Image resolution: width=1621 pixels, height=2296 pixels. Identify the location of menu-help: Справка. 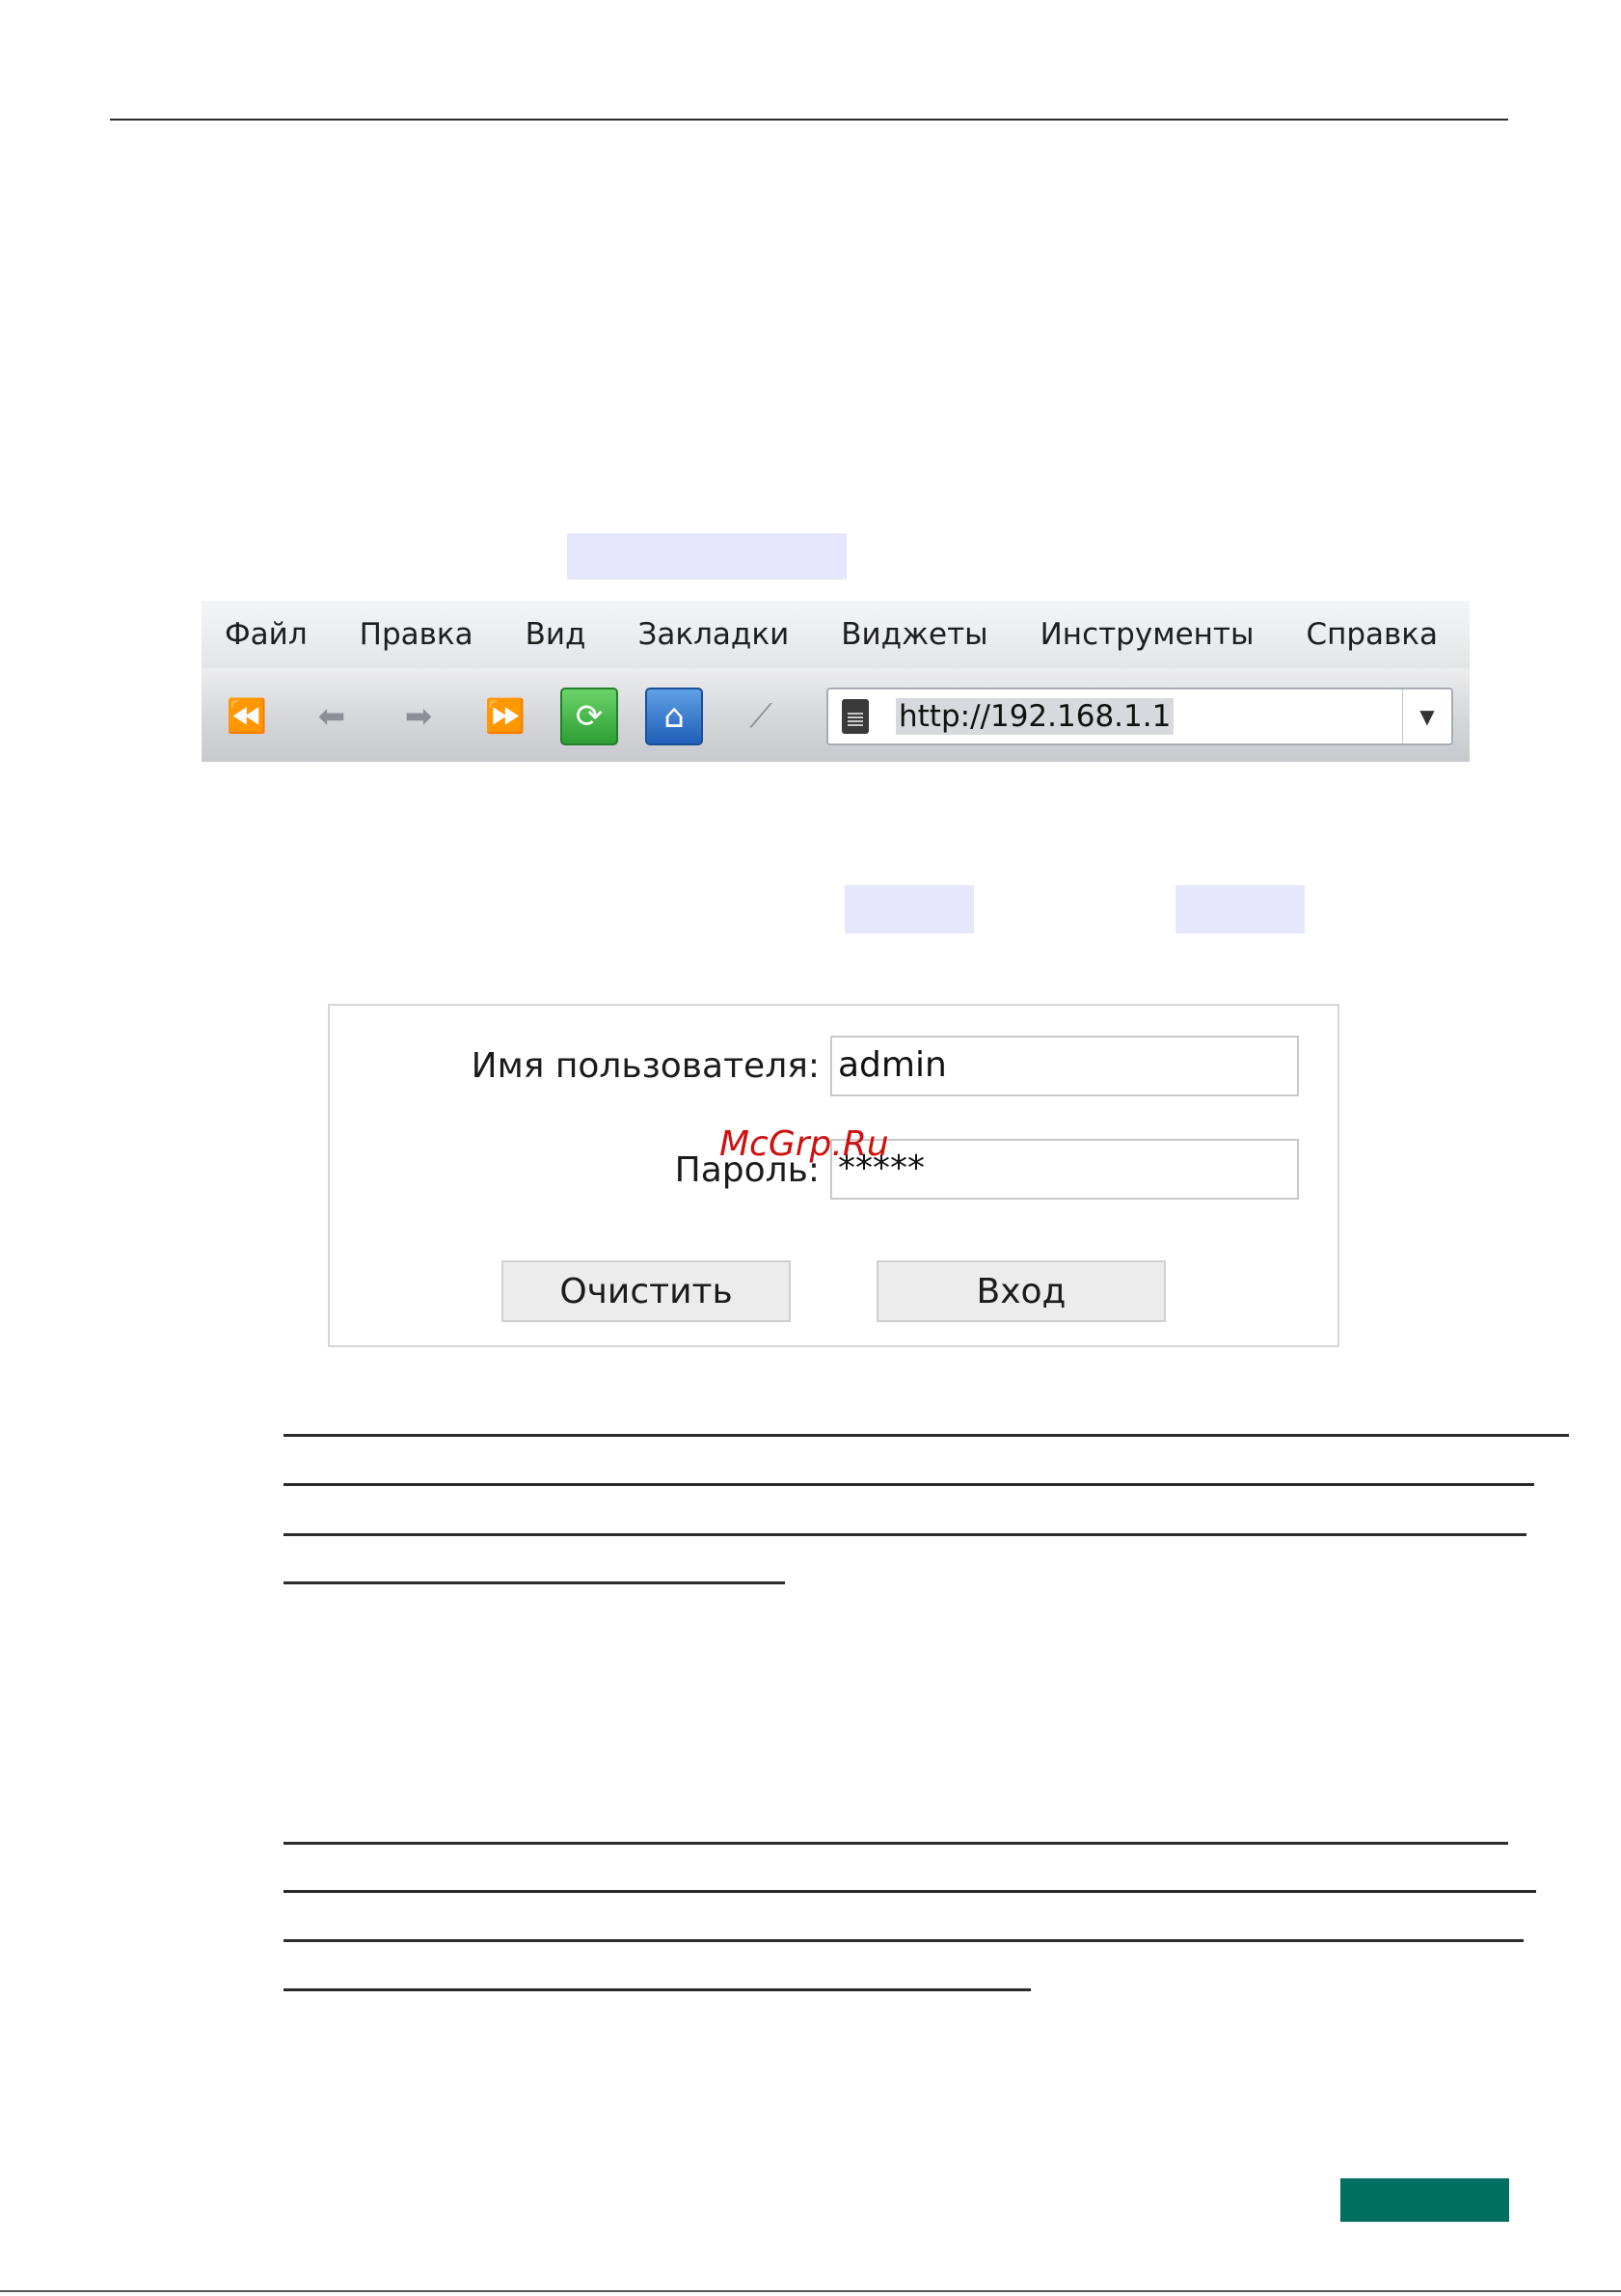
(1372, 634).